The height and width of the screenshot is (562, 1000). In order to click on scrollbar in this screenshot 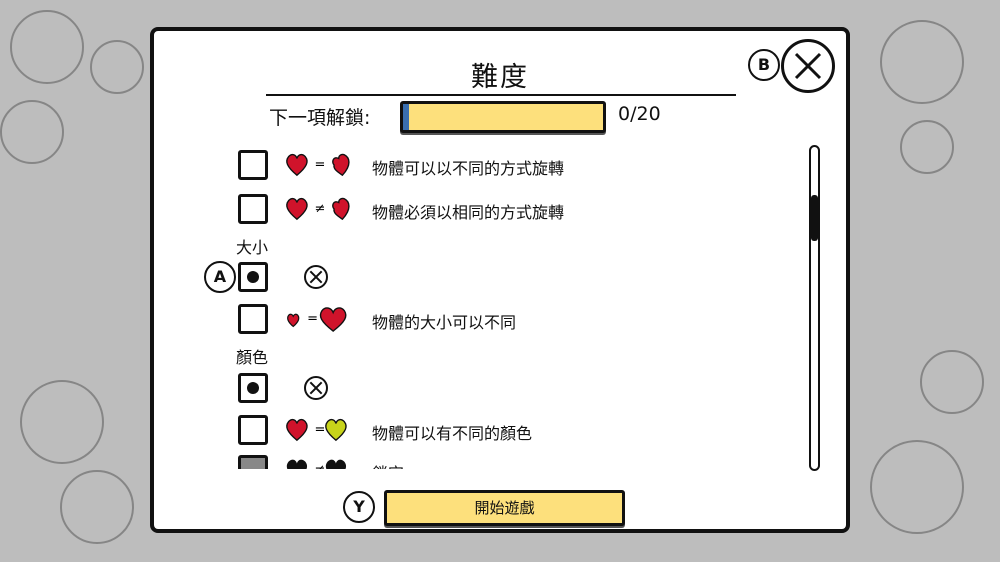, I will do `click(814, 308)`.